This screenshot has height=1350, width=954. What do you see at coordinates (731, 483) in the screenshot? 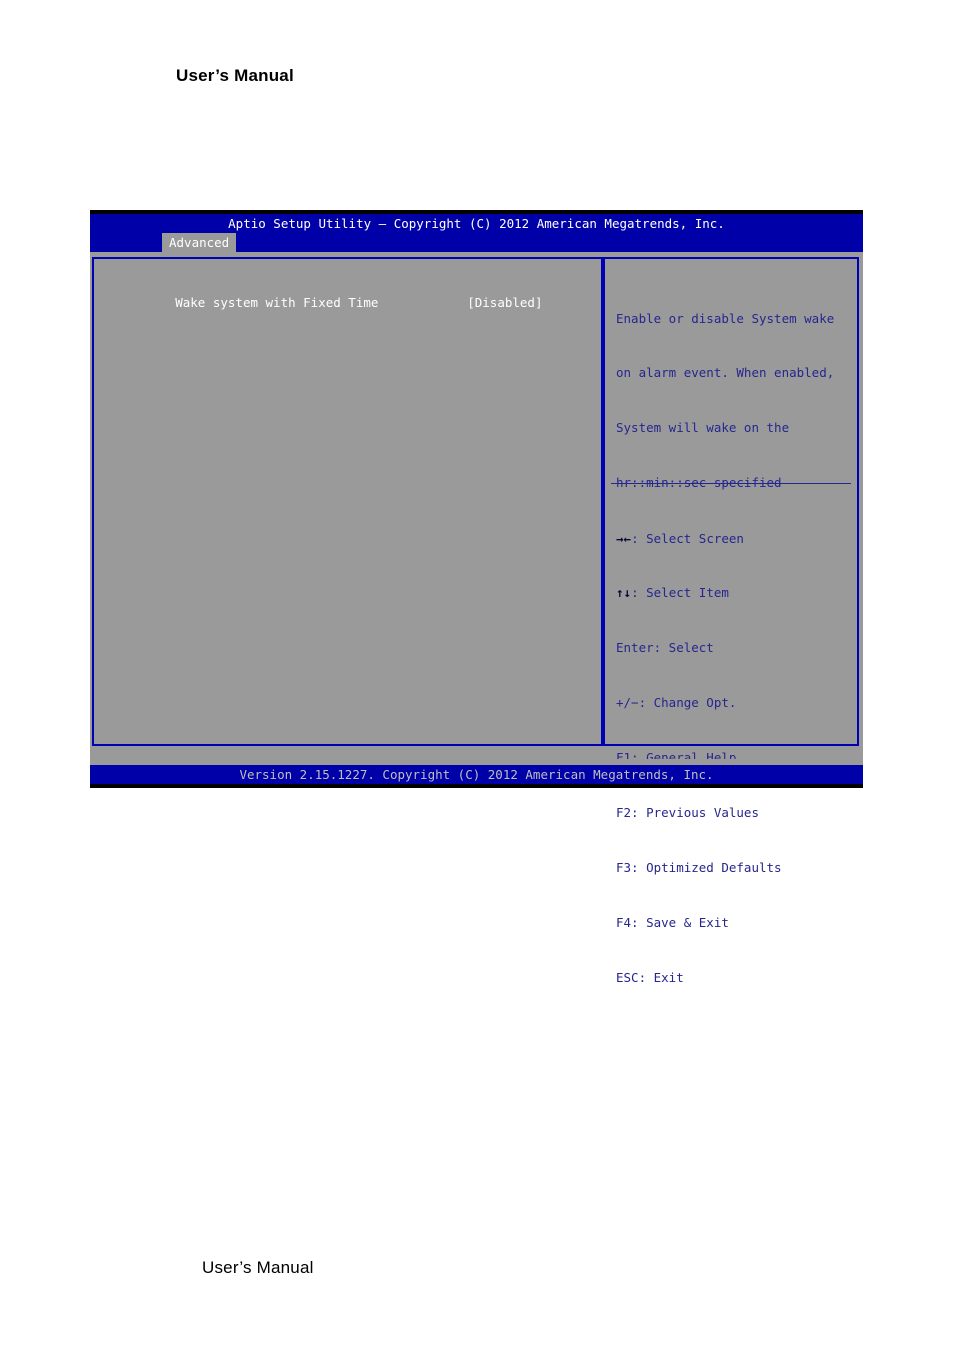
I see `help-divider` at bounding box center [731, 483].